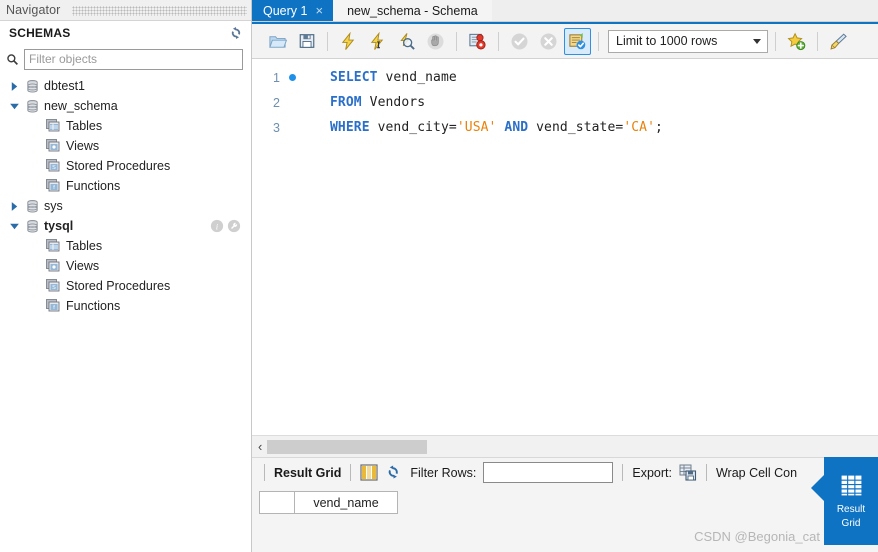 The width and height of the screenshot is (878, 552). Describe the element at coordinates (277, 41) in the screenshot. I see `open-sql-file-icon` at that location.